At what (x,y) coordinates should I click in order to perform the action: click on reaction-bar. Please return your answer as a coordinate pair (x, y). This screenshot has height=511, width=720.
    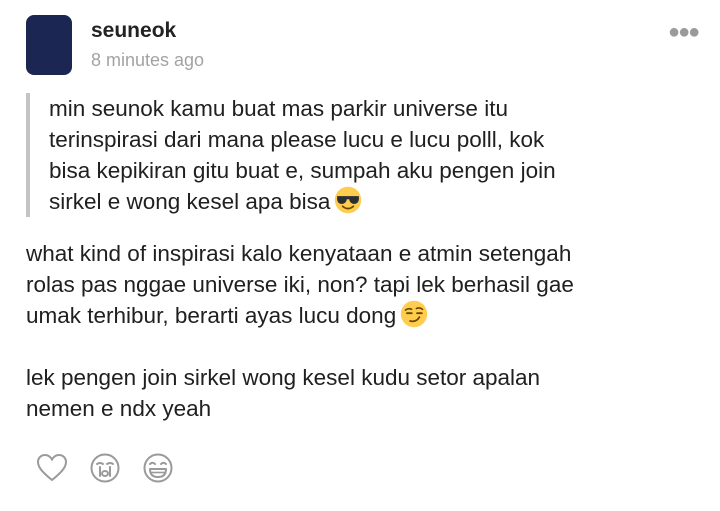
    Looking at the image, I should click on (105, 468).